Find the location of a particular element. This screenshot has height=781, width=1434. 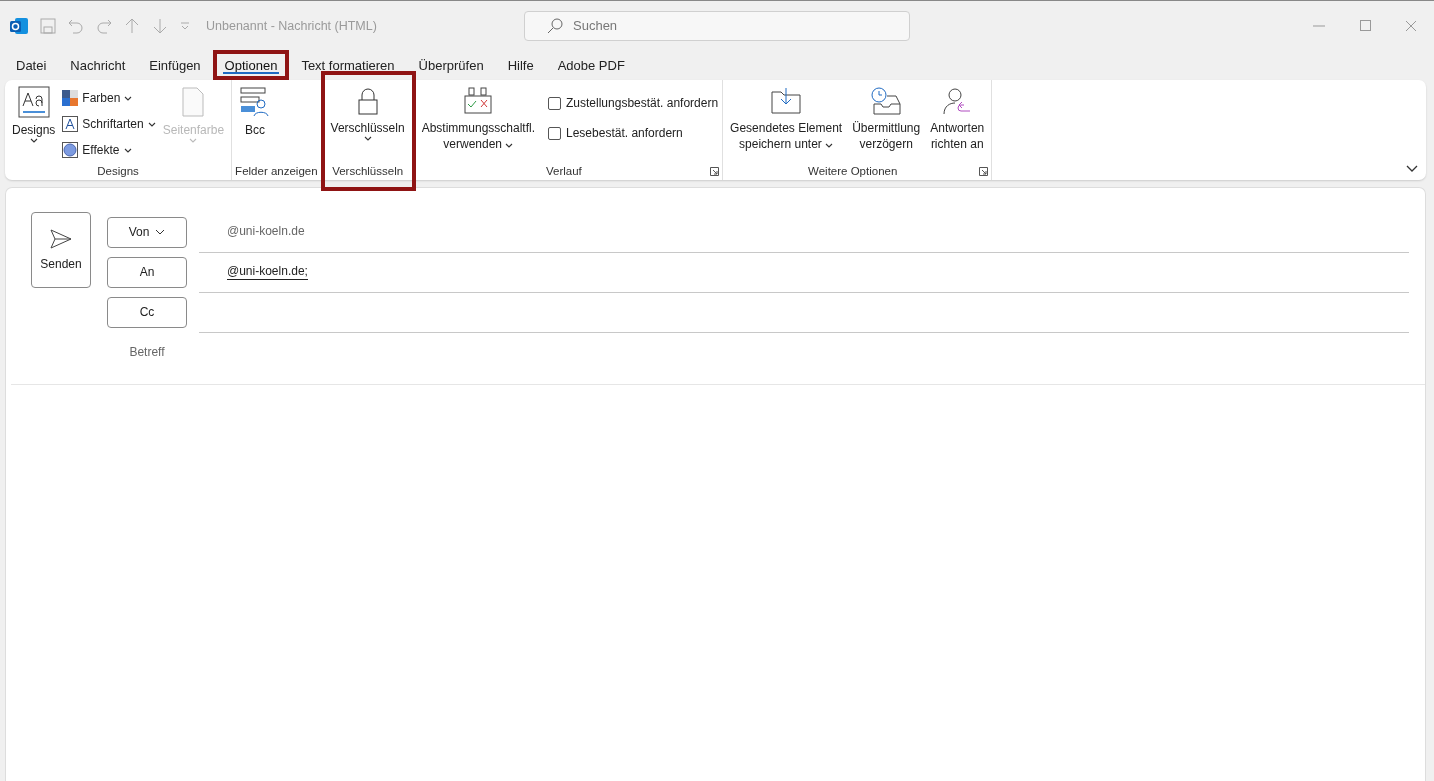

address-value: @uni-koeln.de is located at coordinates (266, 231).